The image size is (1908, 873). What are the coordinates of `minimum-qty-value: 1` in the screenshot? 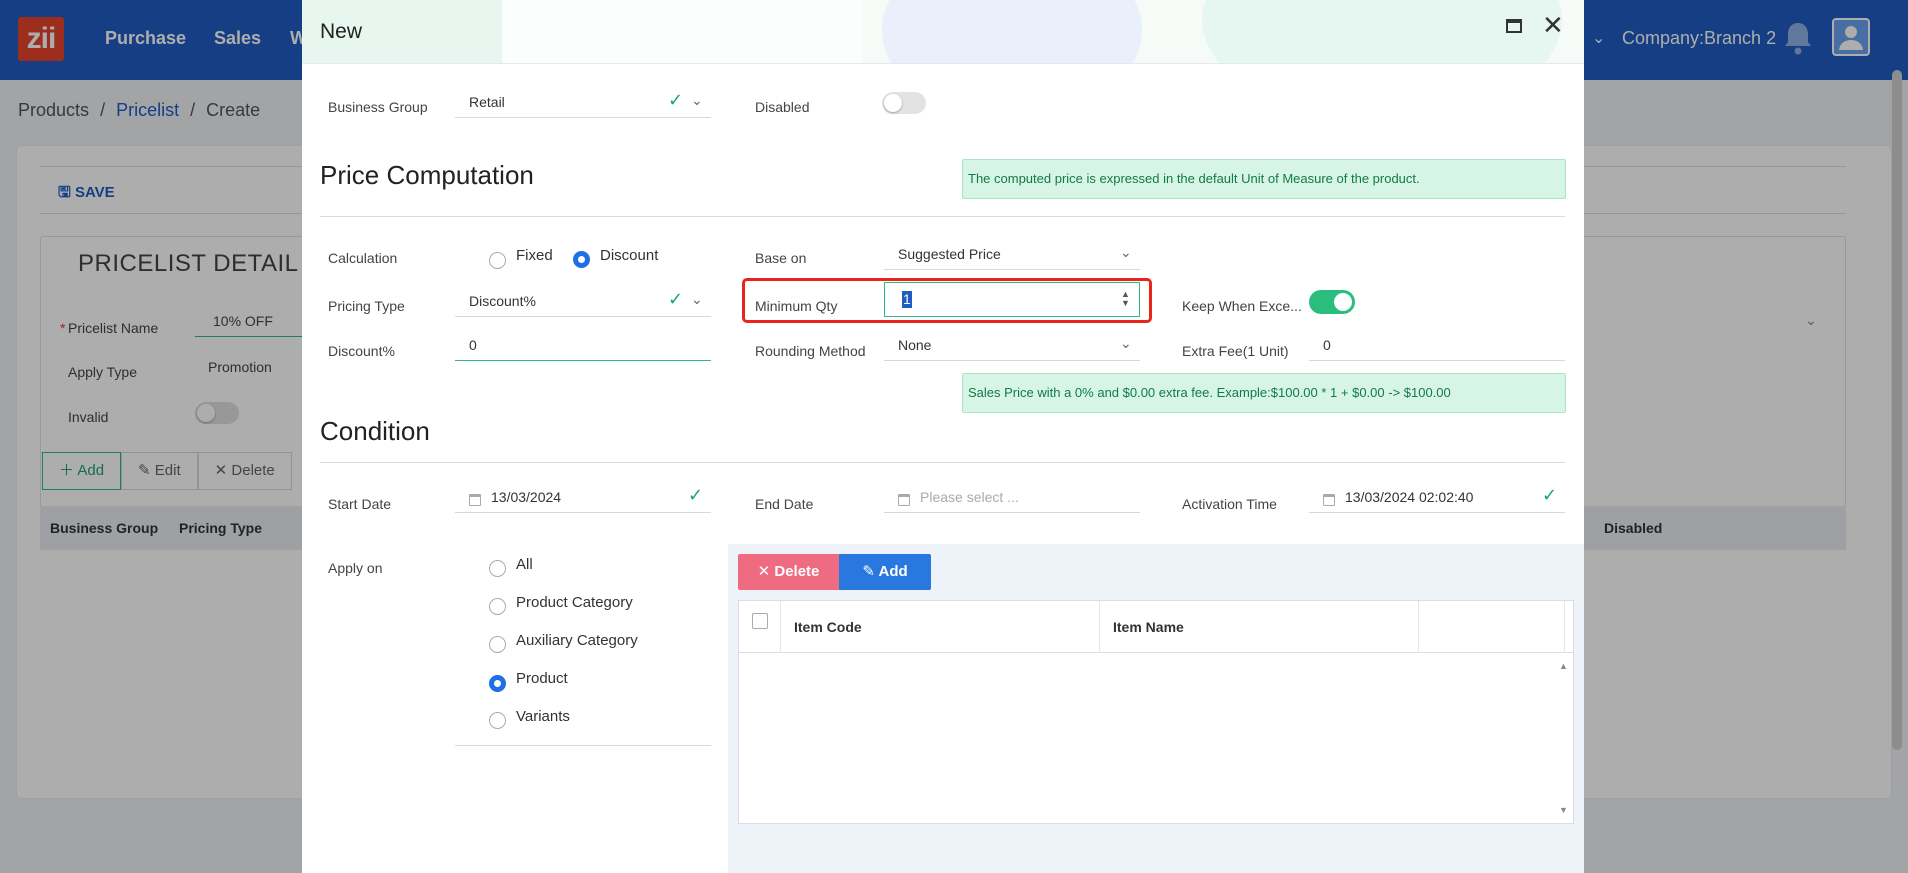 It's located at (907, 299).